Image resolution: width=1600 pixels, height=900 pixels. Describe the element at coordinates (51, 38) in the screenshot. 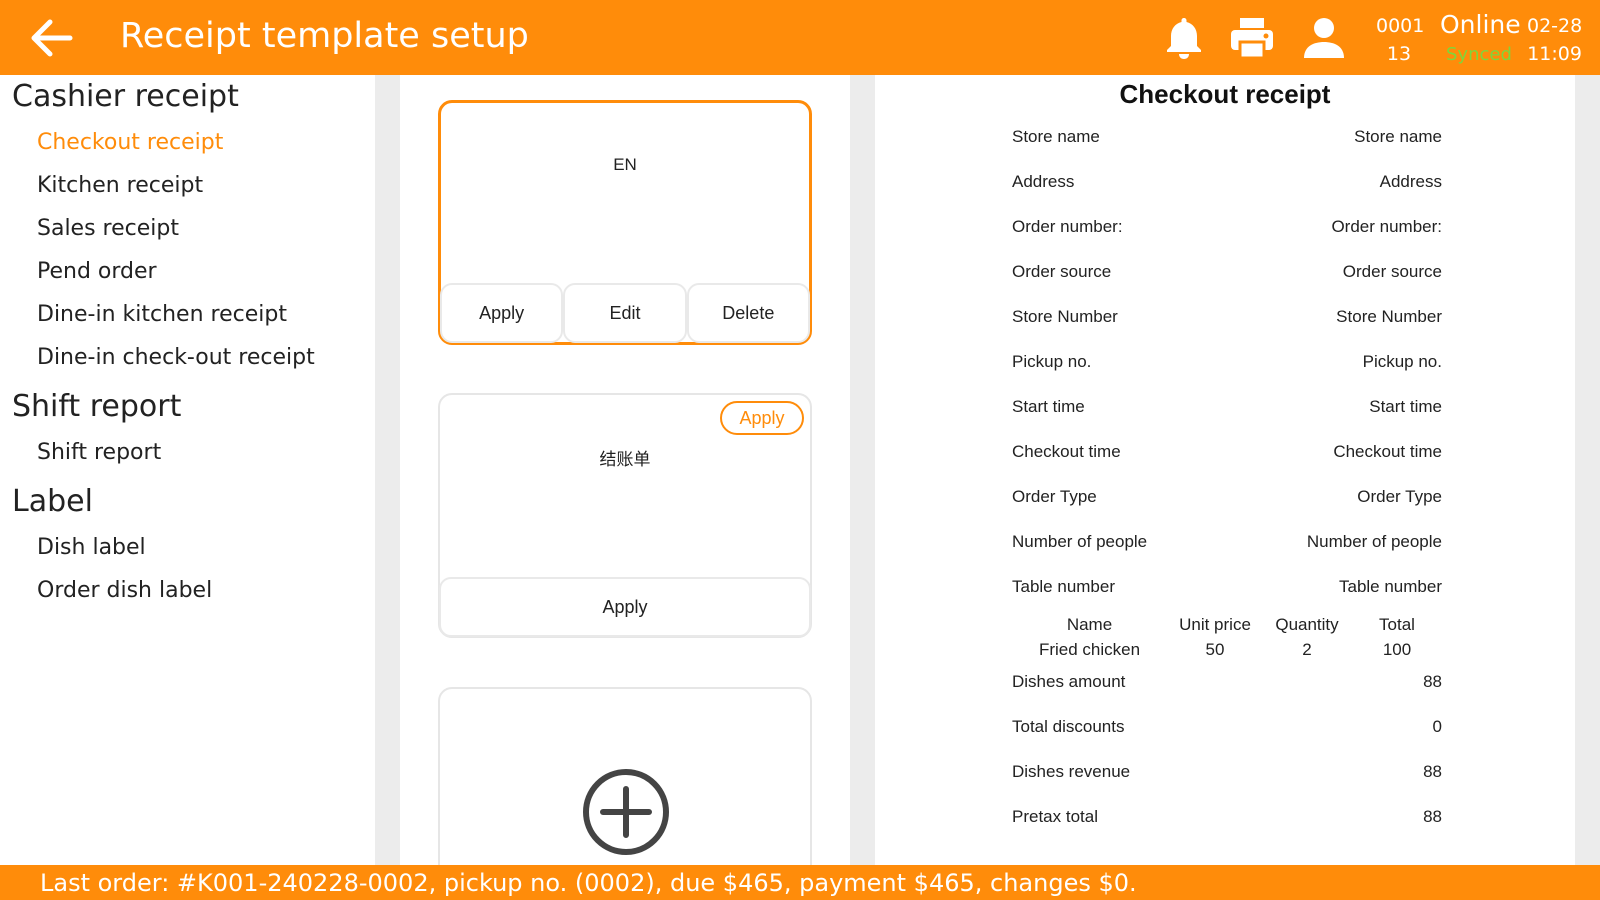

I see `back-arrow-icon` at that location.